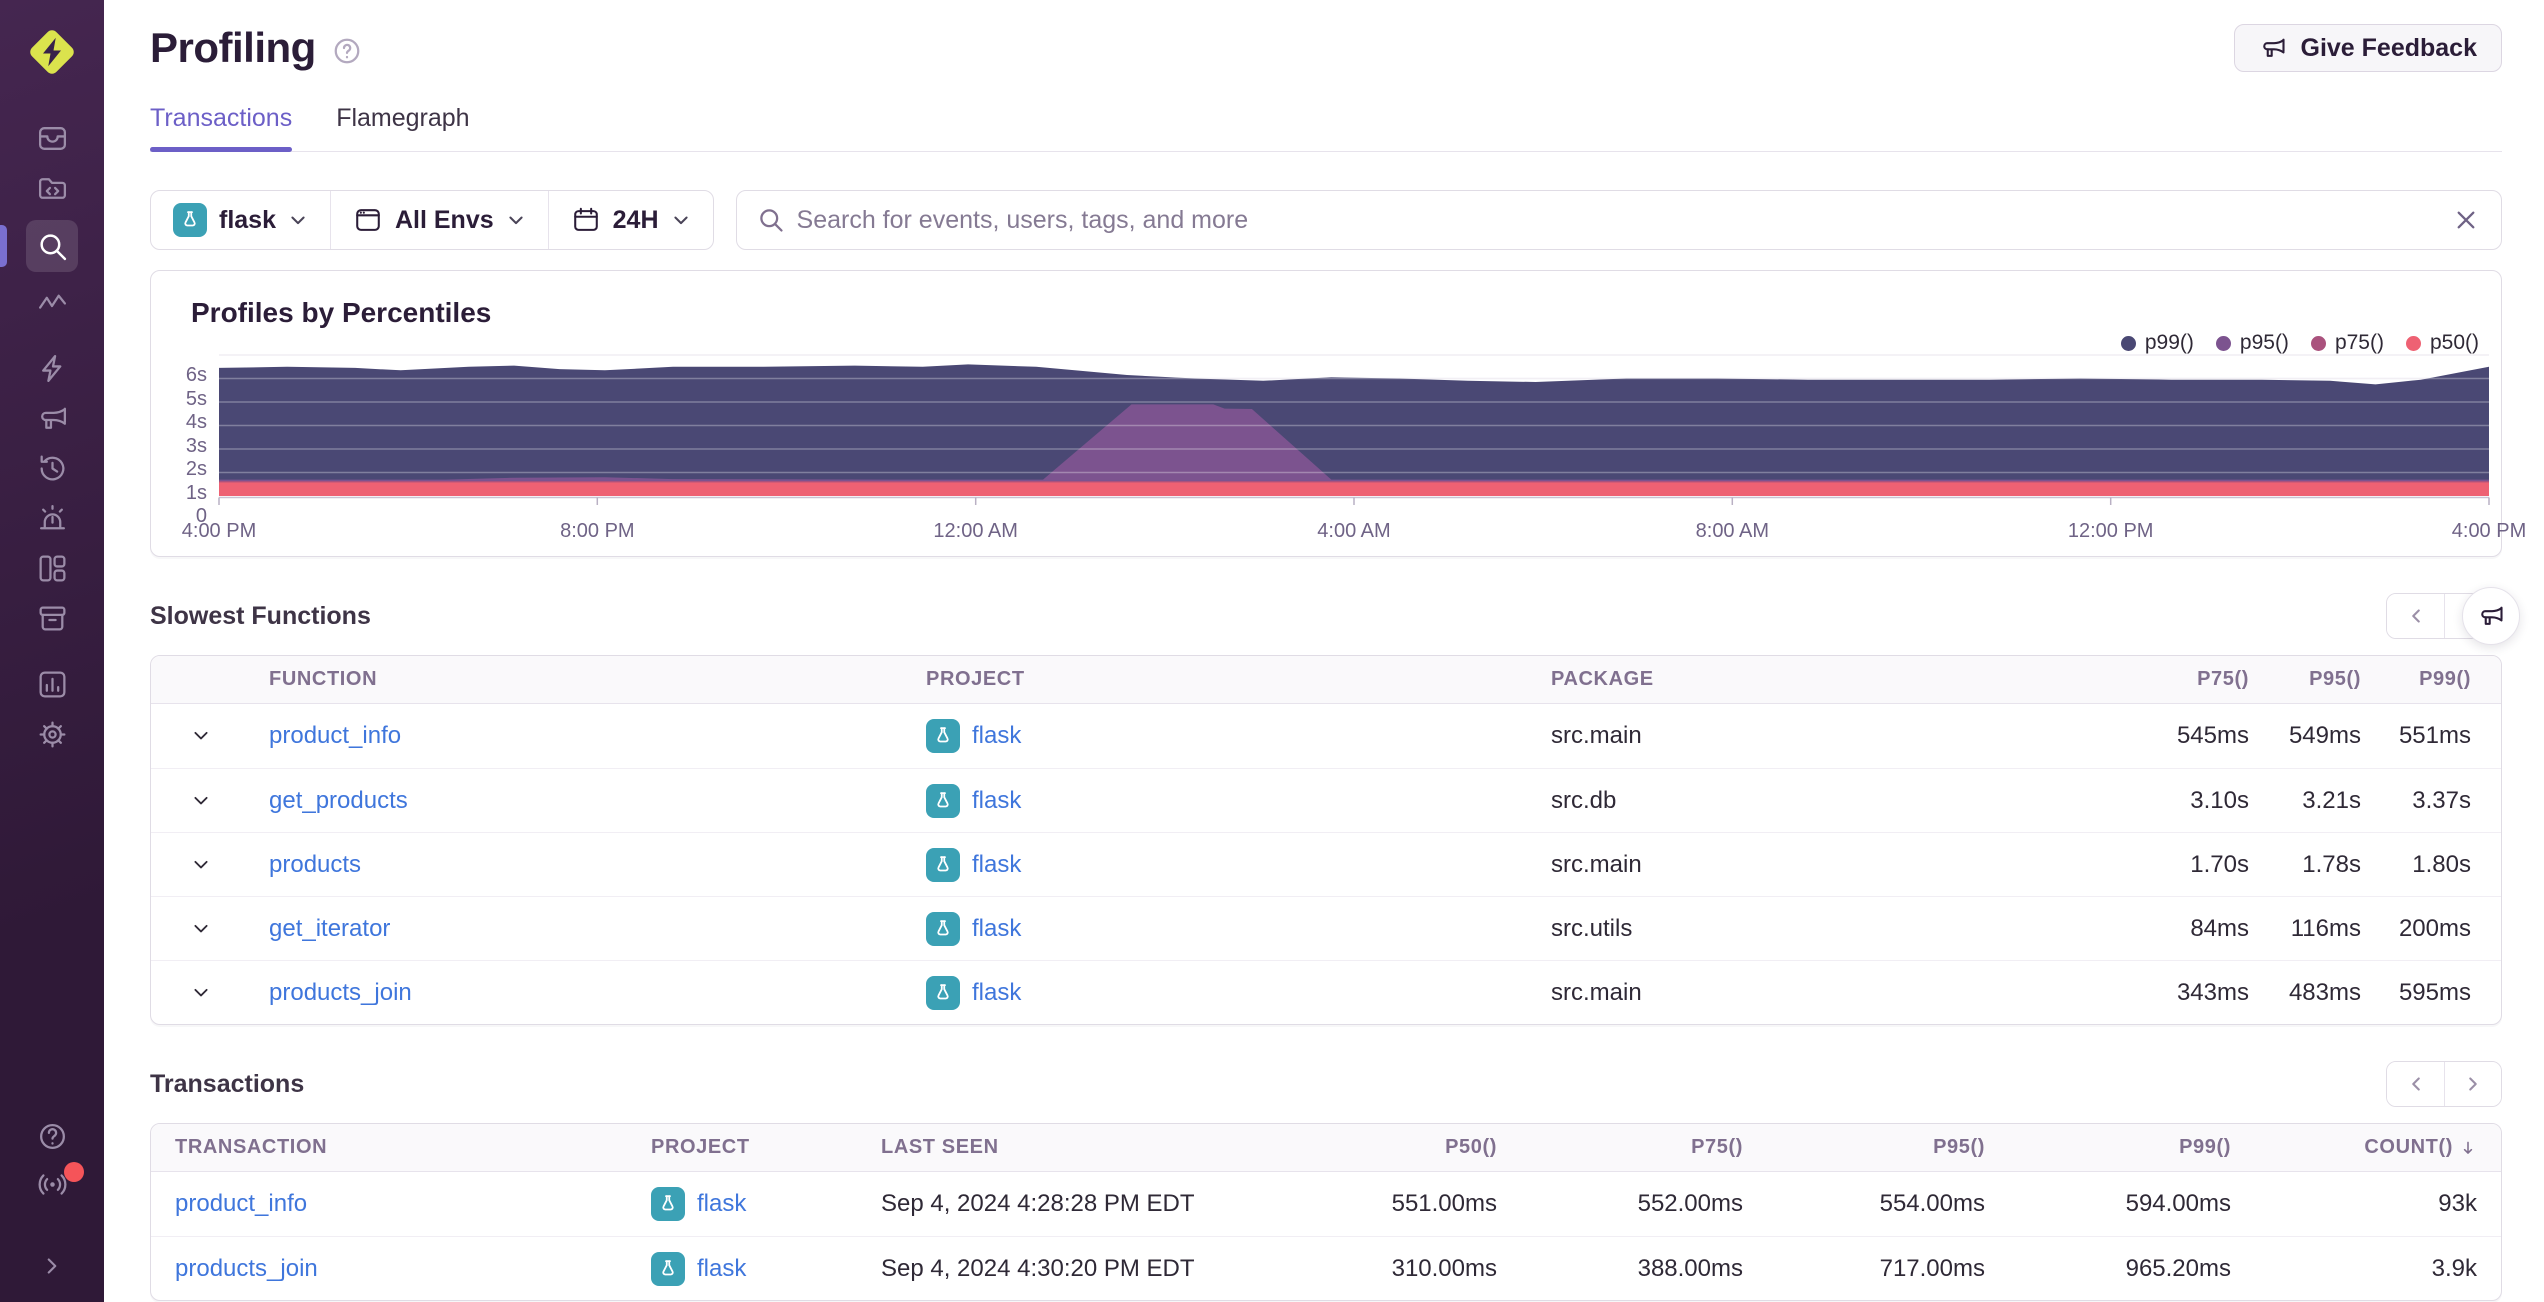 Image resolution: width=2544 pixels, height=1302 pixels. I want to click on x-axis-label: 12:00 AM, so click(975, 531).